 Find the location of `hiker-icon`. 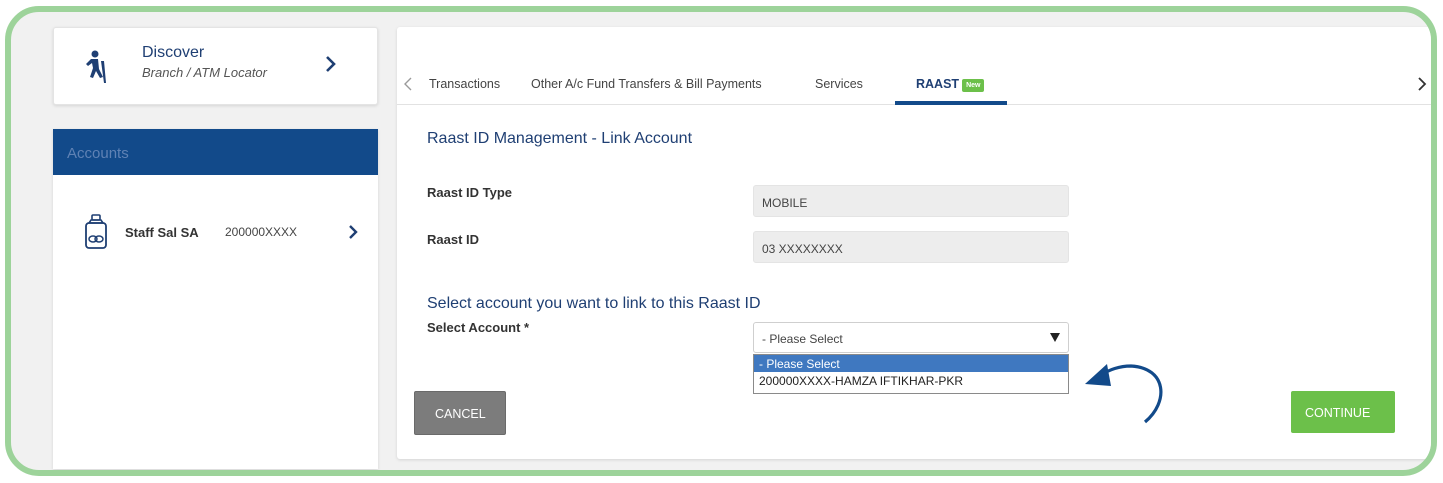

hiker-icon is located at coordinates (96, 66).